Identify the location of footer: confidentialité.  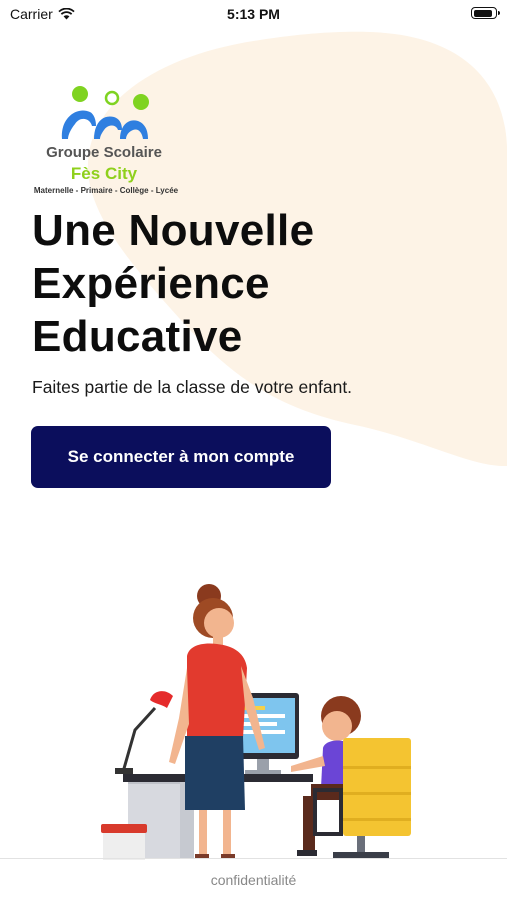
(253, 879).